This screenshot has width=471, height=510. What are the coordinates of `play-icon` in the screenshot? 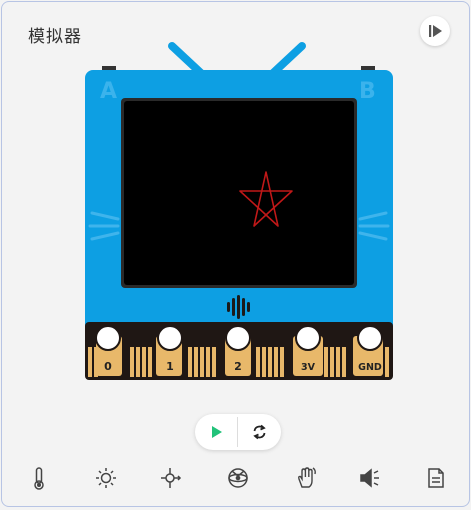 It's located at (217, 432).